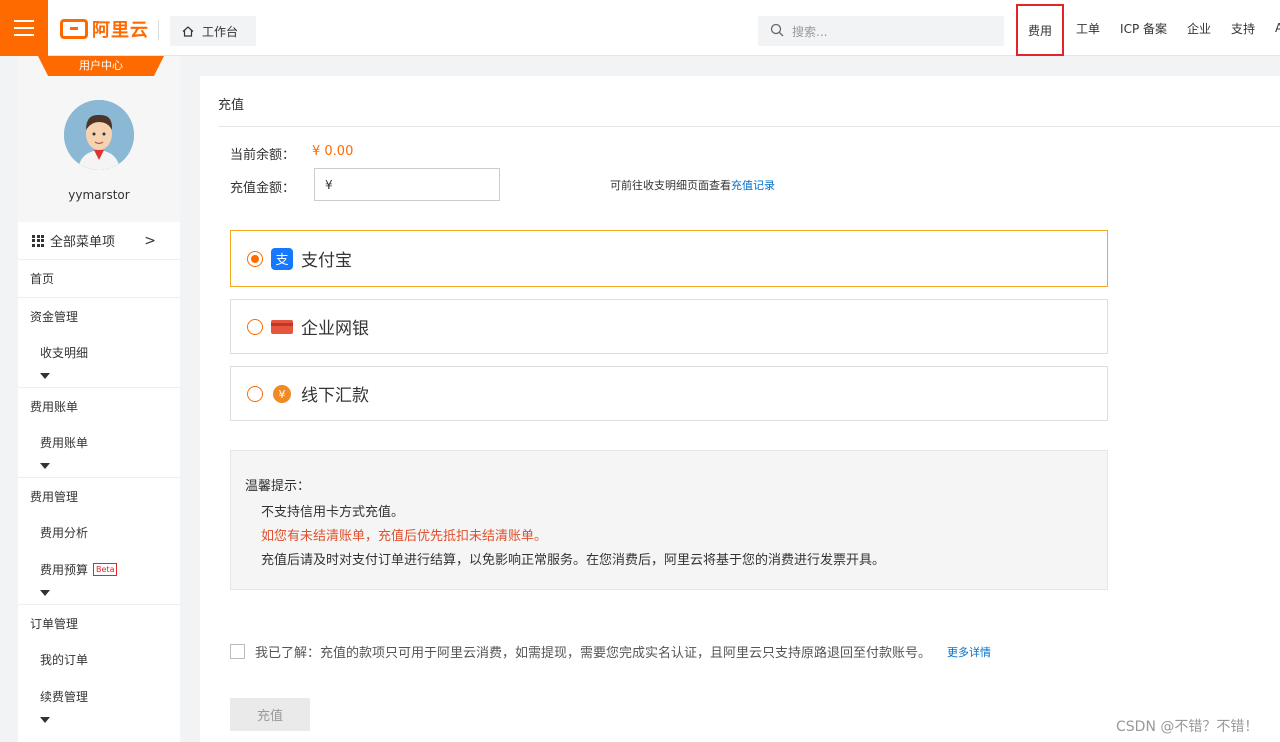 The width and height of the screenshot is (1280, 742). What do you see at coordinates (99, 659) in the screenshot?
I see `sidebar-item-my-orders: 我的订单` at bounding box center [99, 659].